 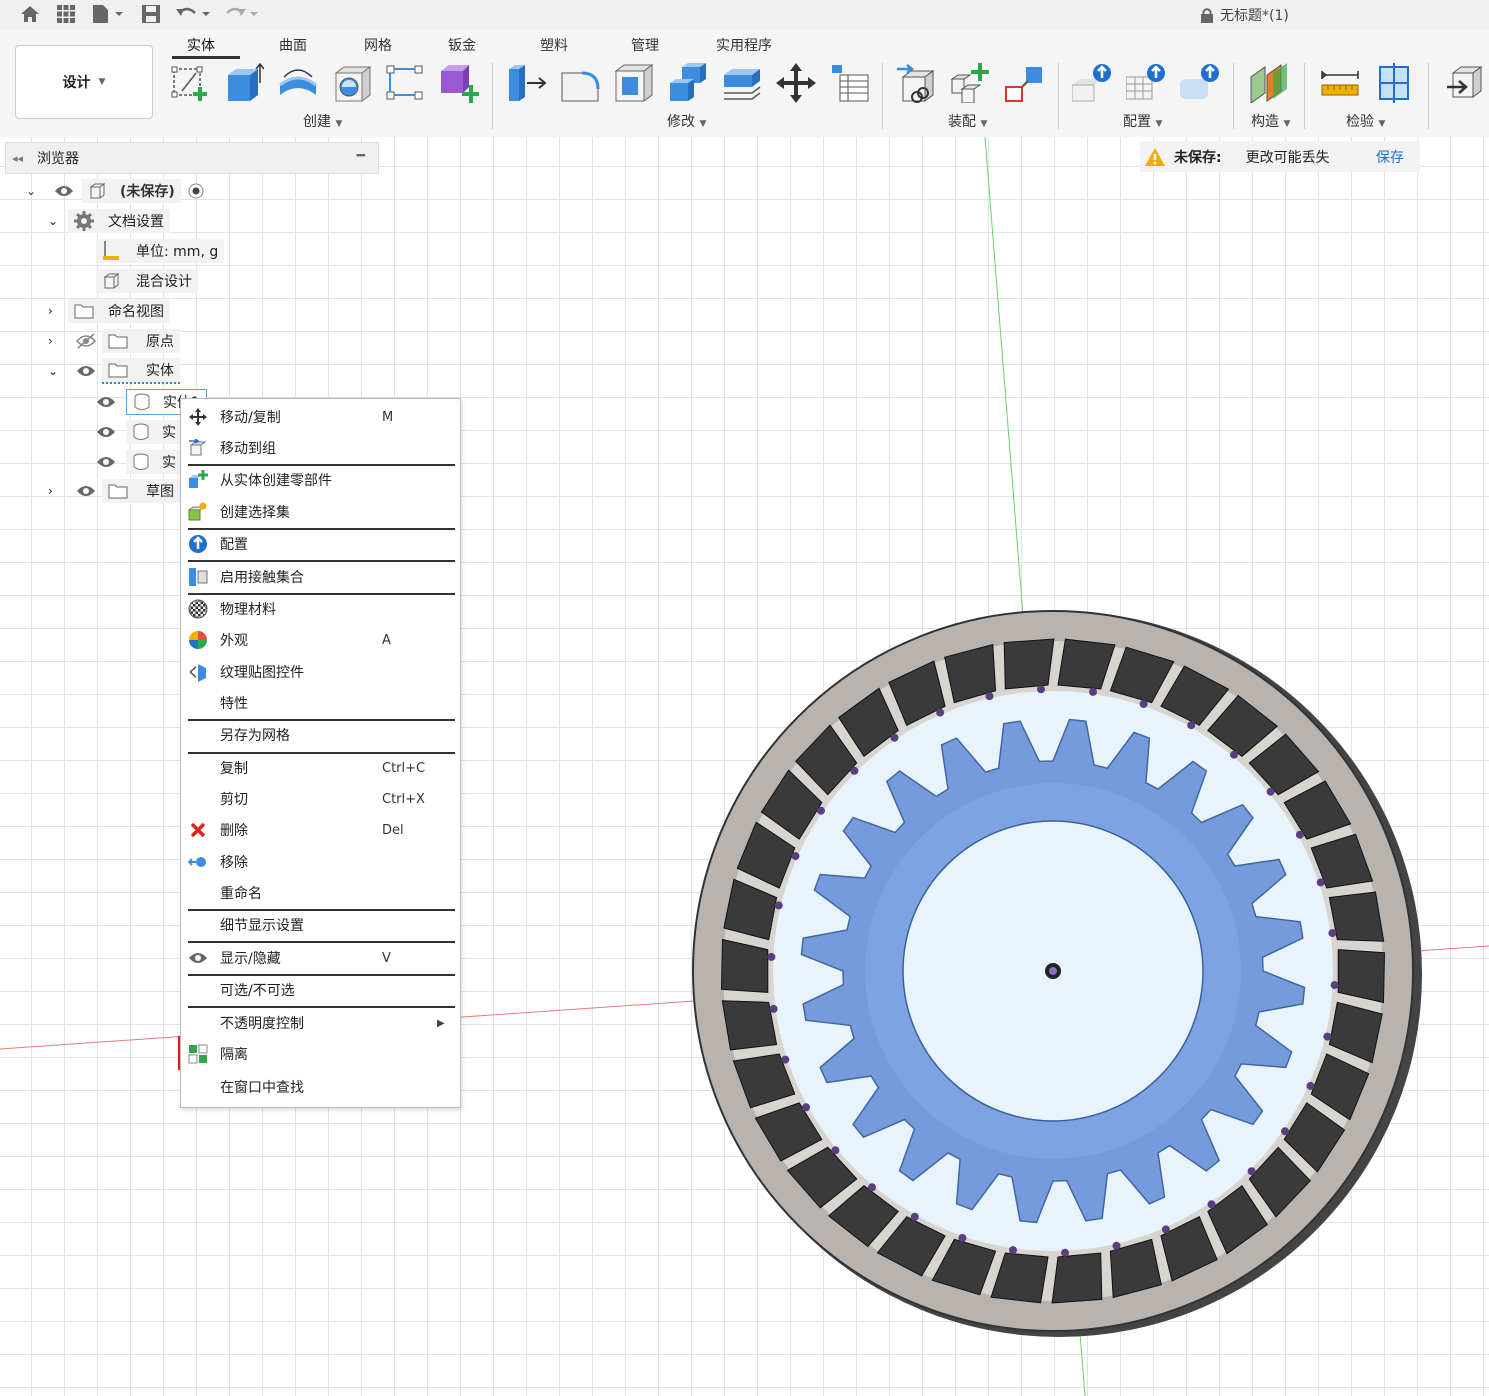 What do you see at coordinates (1145, 83) in the screenshot?
I see `configure-table-icon` at bounding box center [1145, 83].